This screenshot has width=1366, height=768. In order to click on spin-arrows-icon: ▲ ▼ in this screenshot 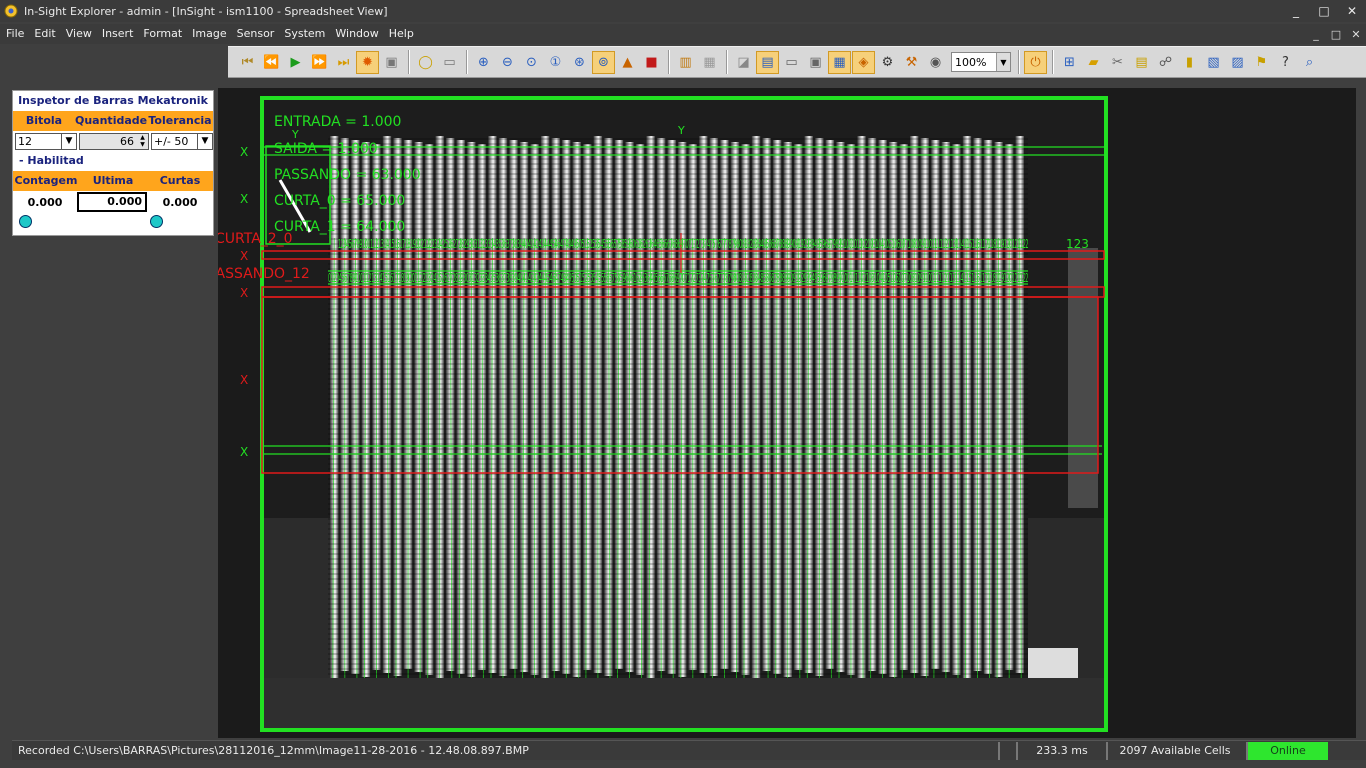, I will do `click(142, 141)`.